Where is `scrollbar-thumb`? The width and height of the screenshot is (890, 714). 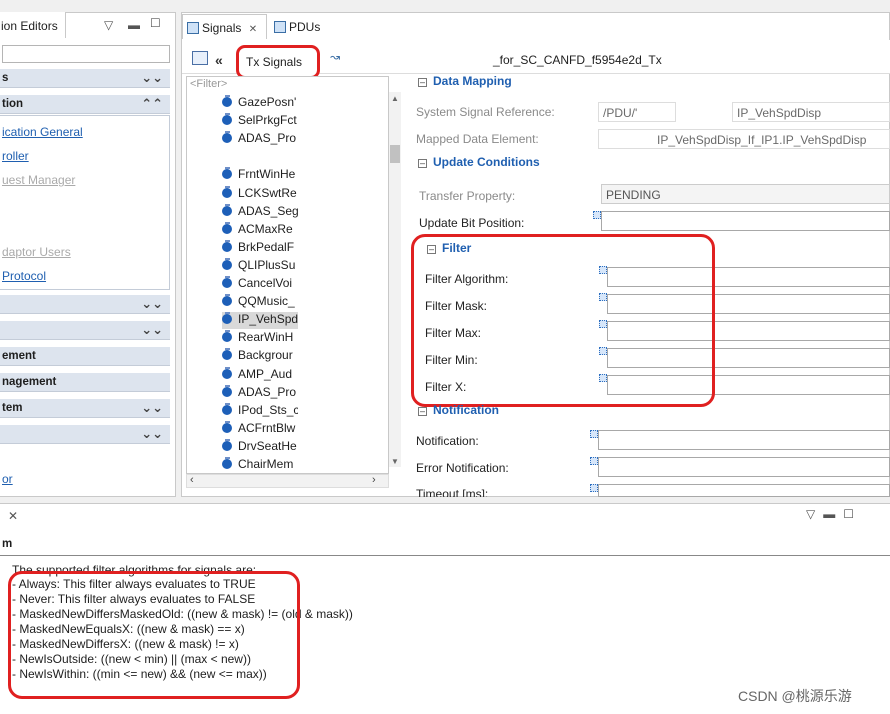
scrollbar-thumb is located at coordinates (395, 154).